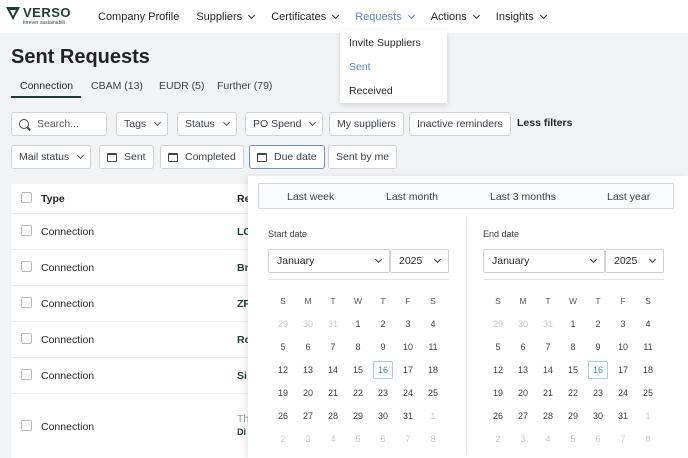  I want to click on nav-actions: Actions, so click(455, 17).